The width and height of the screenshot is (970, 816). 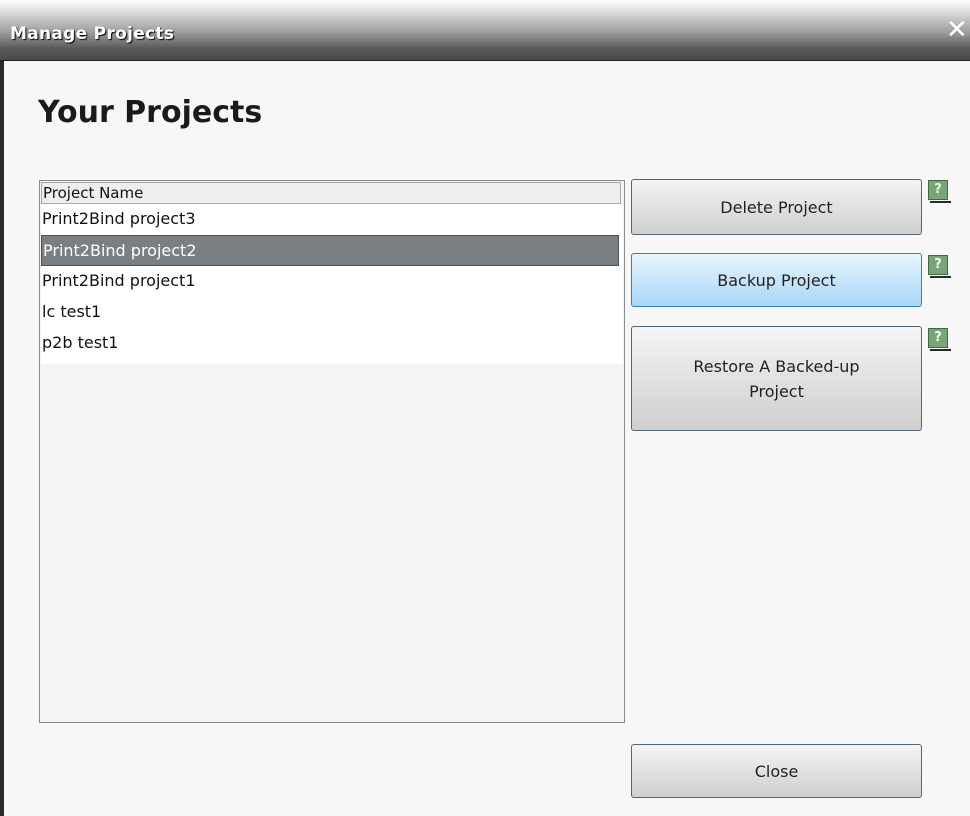 What do you see at coordinates (92, 34) in the screenshot?
I see `window-title: Manage Projects` at bounding box center [92, 34].